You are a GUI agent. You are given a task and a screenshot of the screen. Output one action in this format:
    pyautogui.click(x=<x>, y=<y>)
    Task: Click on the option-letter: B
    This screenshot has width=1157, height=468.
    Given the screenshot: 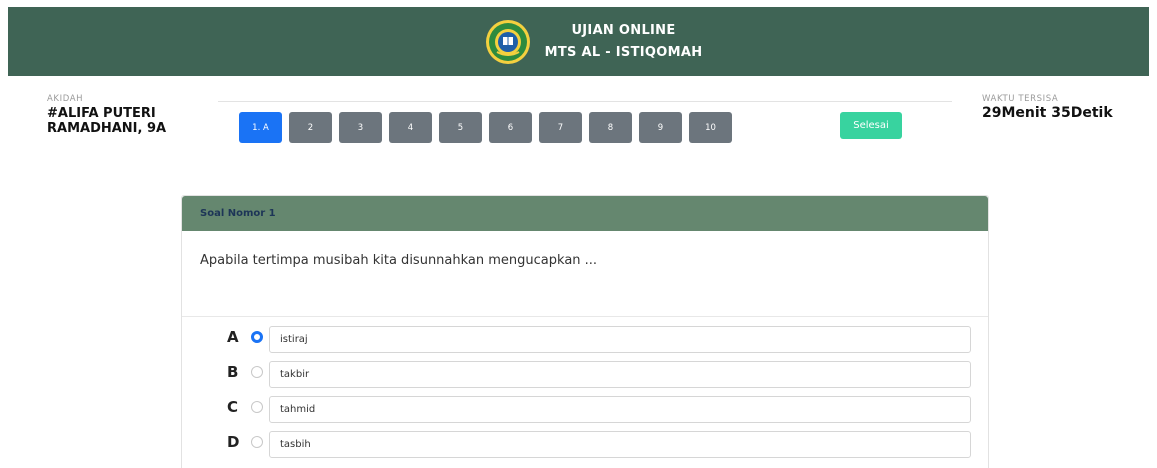 What is the action you would take?
    pyautogui.click(x=233, y=372)
    